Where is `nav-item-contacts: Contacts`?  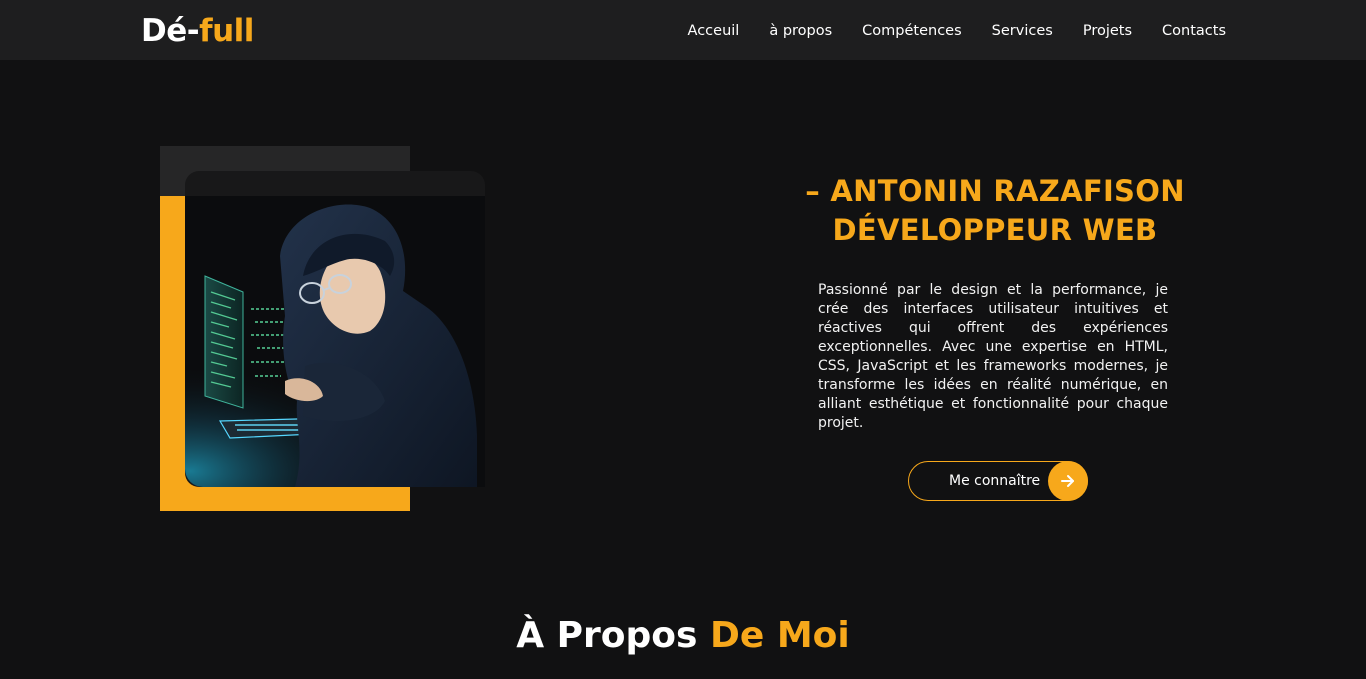
nav-item-contacts: Contacts is located at coordinates (1194, 31).